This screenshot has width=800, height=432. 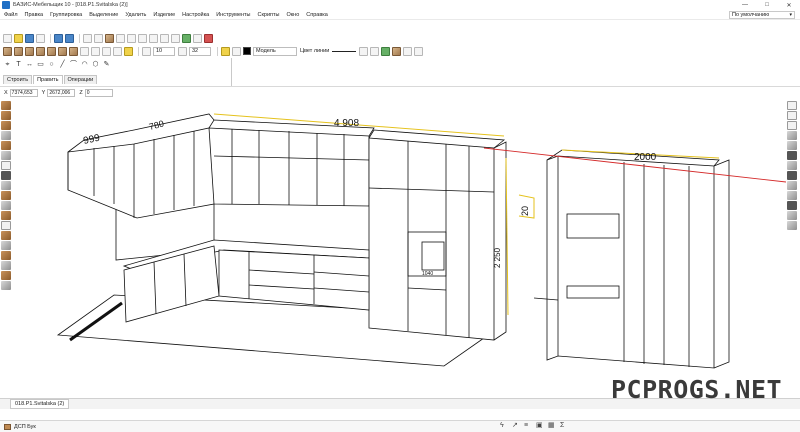 I want to click on shade-icon, so click(x=792, y=155).